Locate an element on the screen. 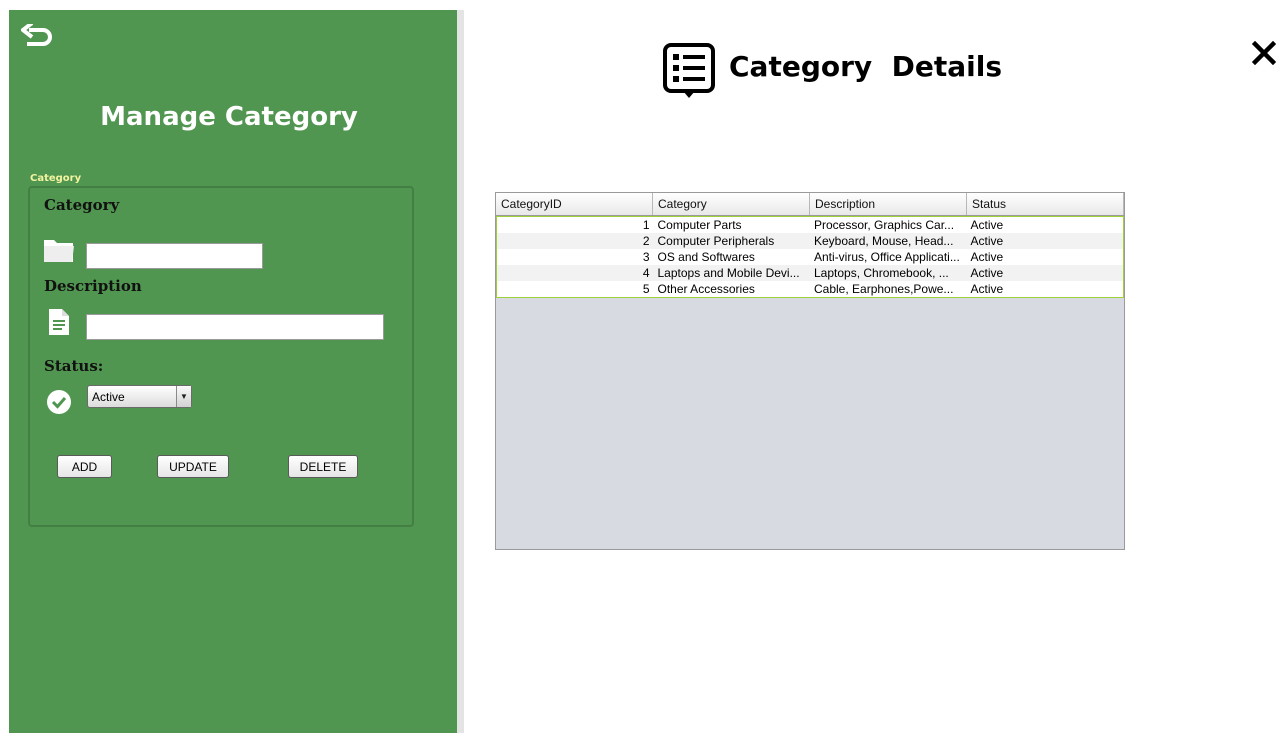 This screenshot has height=733, width=1278. list-icon is located at coordinates (689, 70).